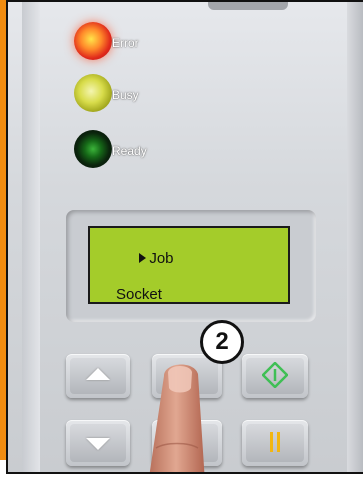  What do you see at coordinates (161, 258) in the screenshot?
I see `lcd-menu-item-job: Job` at bounding box center [161, 258].